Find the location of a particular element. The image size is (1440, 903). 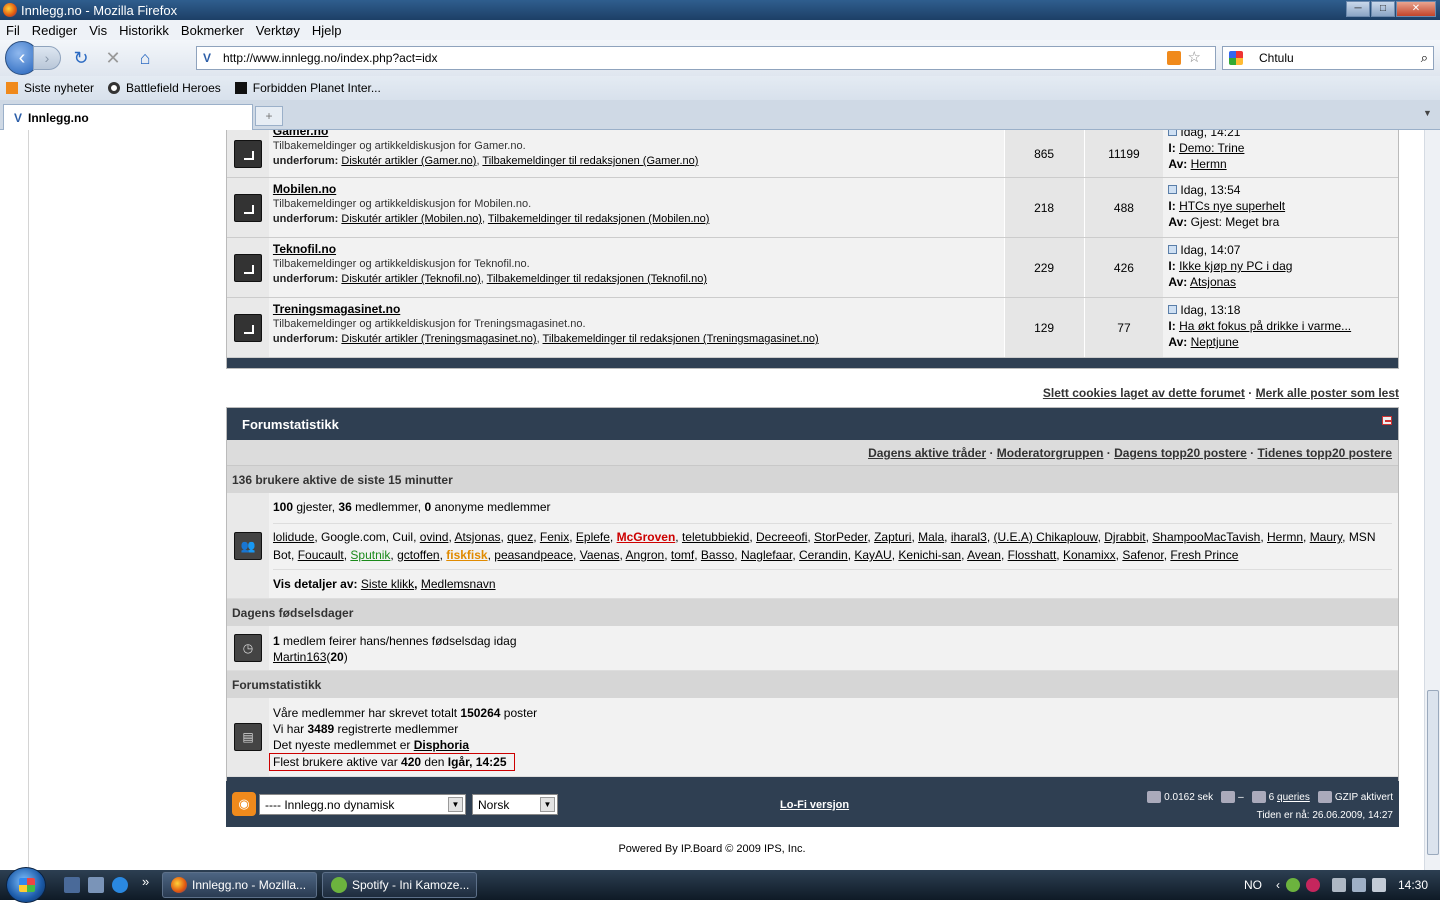

collapse-icon is located at coordinates (1387, 420).